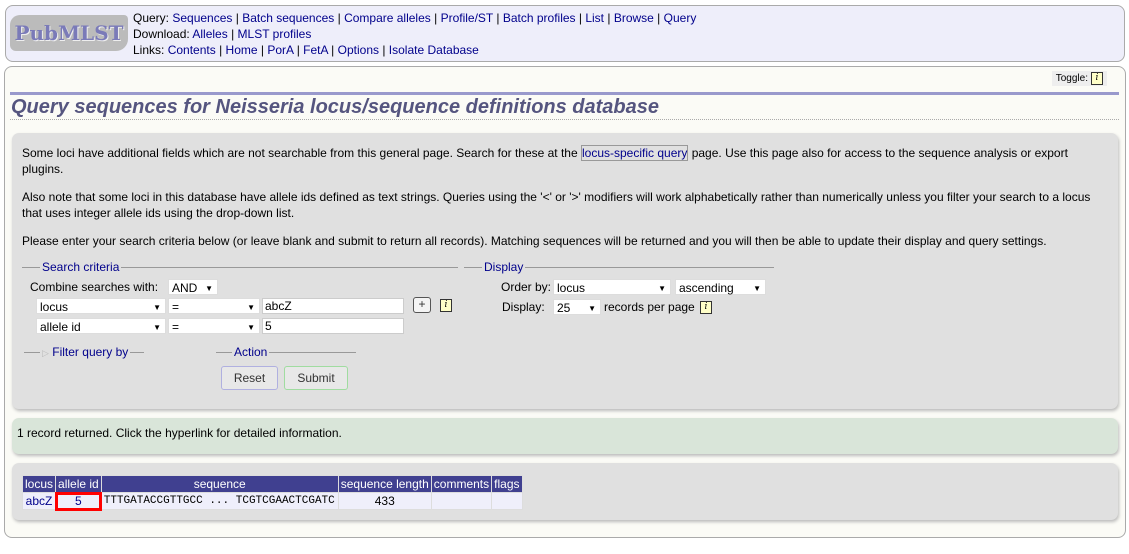  I want to click on nav-link-options: Options, so click(358, 50).